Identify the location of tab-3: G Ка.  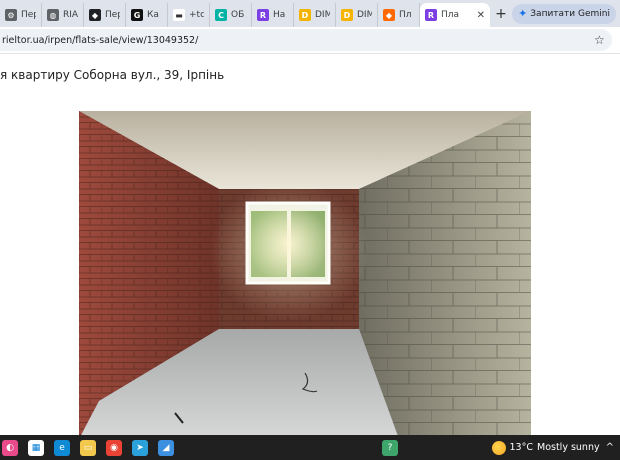
(147, 15).